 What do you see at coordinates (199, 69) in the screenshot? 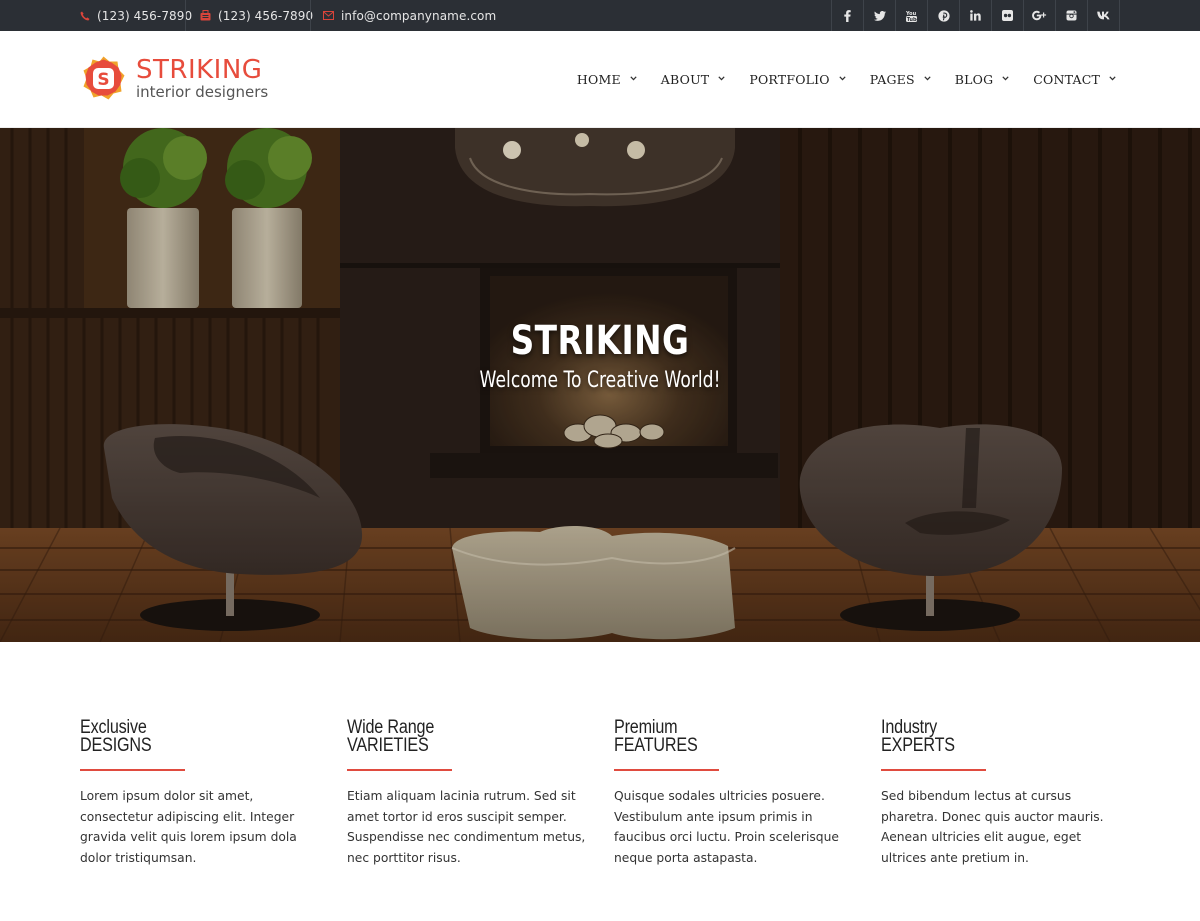
I see `logo-name: STRIKING` at bounding box center [199, 69].